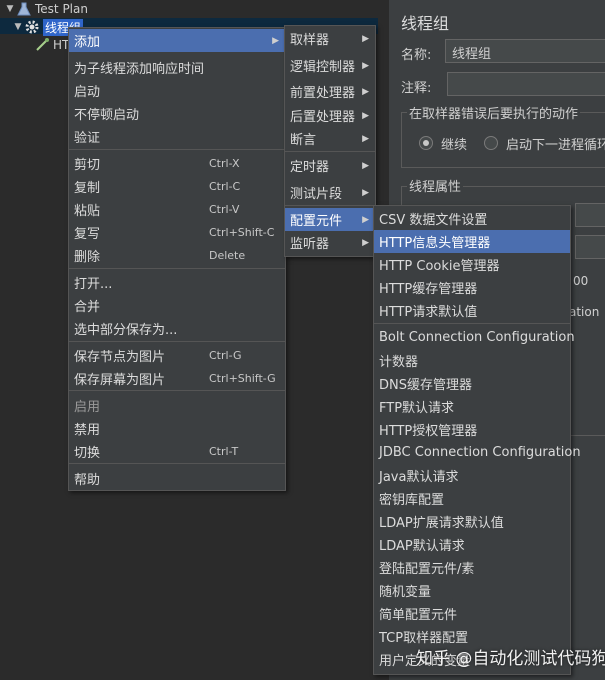 This screenshot has height=680, width=605. I want to click on menu-item-保存节点为图片: 保存节点为图片 Ctrl-G, so click(177, 355).